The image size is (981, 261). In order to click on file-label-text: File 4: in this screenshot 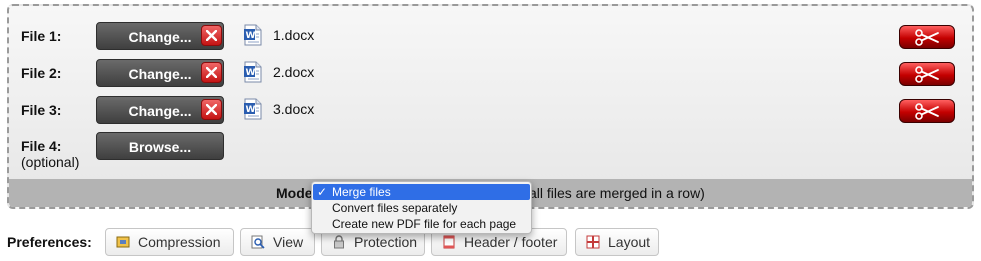, I will do `click(41, 146)`.